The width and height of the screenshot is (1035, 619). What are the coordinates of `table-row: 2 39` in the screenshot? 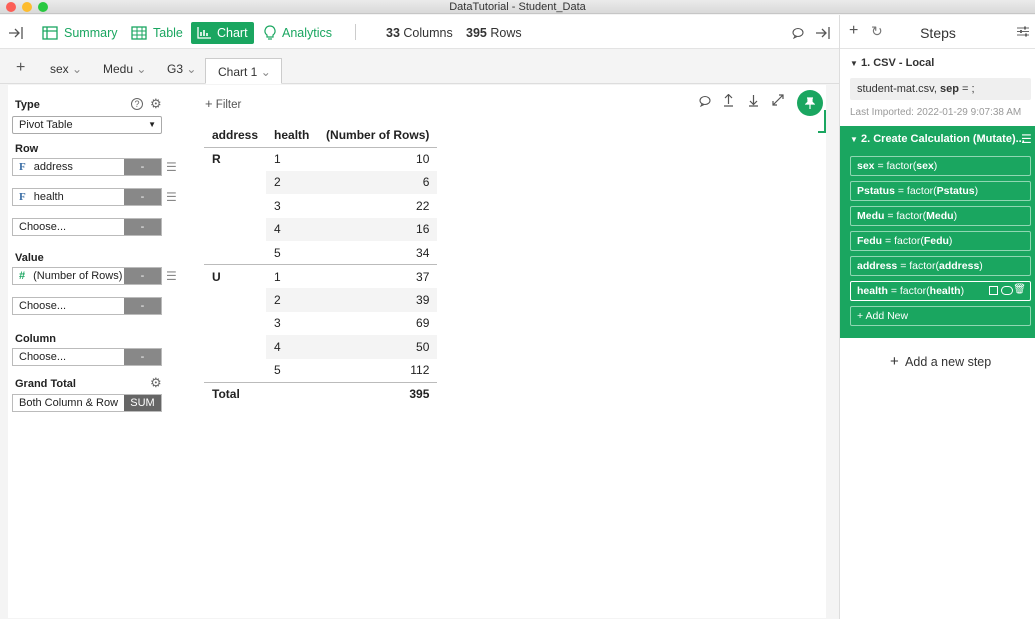 It's located at (321, 300).